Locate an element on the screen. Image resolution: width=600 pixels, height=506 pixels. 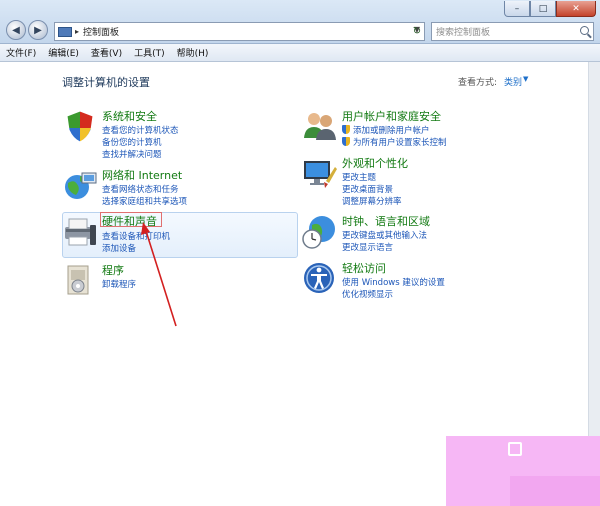
forward-button: ▶ is located at coordinates (38, 30).